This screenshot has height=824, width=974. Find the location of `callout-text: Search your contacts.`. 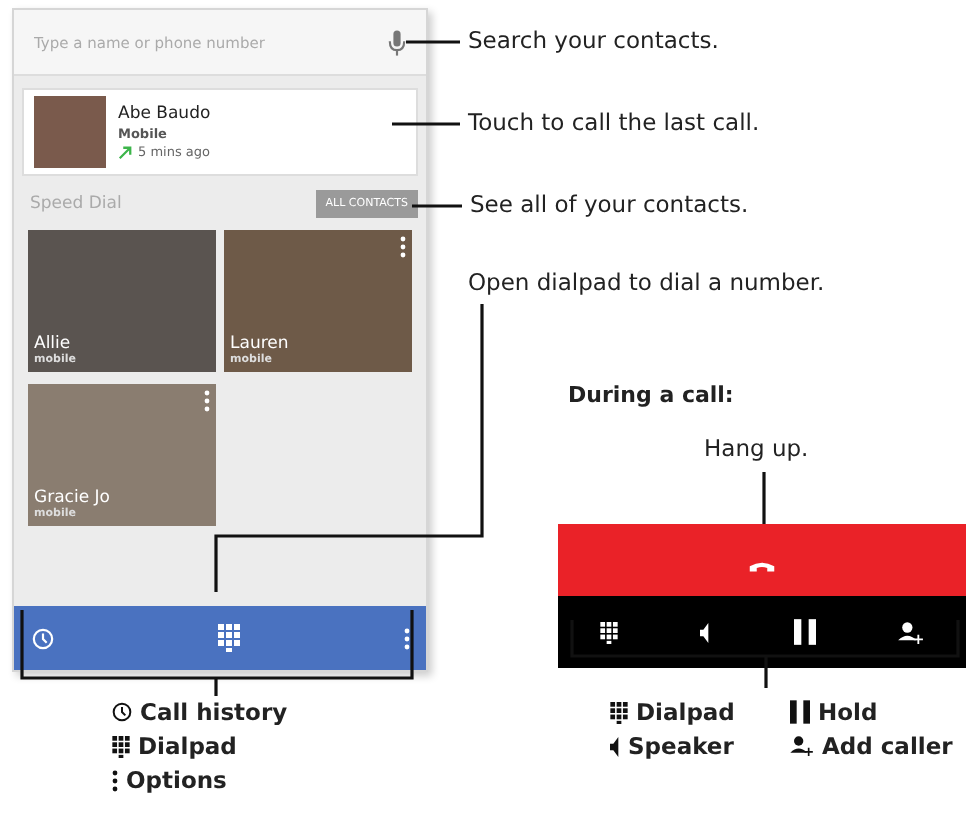

callout-text: Search your contacts. is located at coordinates (593, 40).